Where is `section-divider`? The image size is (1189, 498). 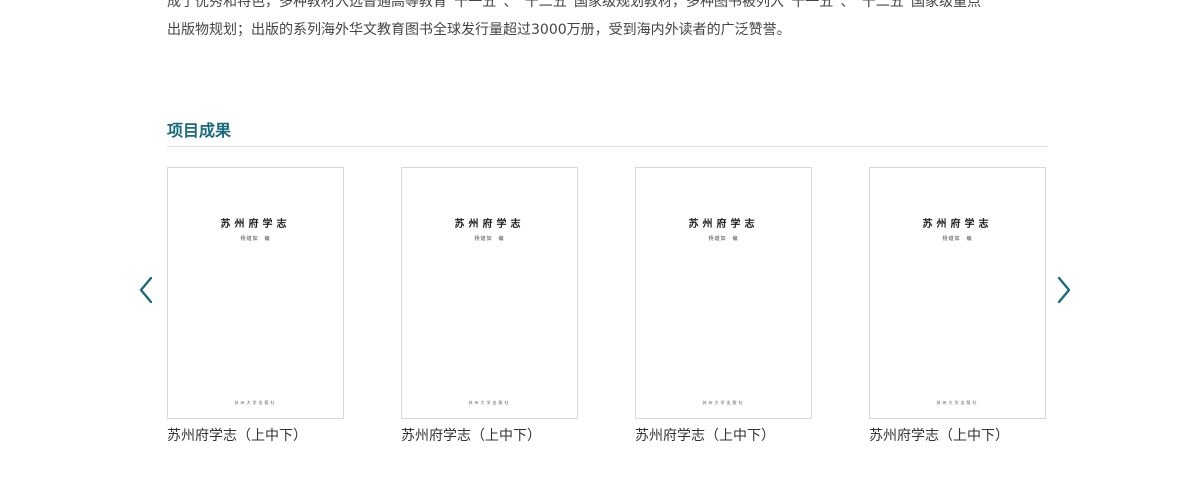 section-divider is located at coordinates (607, 146).